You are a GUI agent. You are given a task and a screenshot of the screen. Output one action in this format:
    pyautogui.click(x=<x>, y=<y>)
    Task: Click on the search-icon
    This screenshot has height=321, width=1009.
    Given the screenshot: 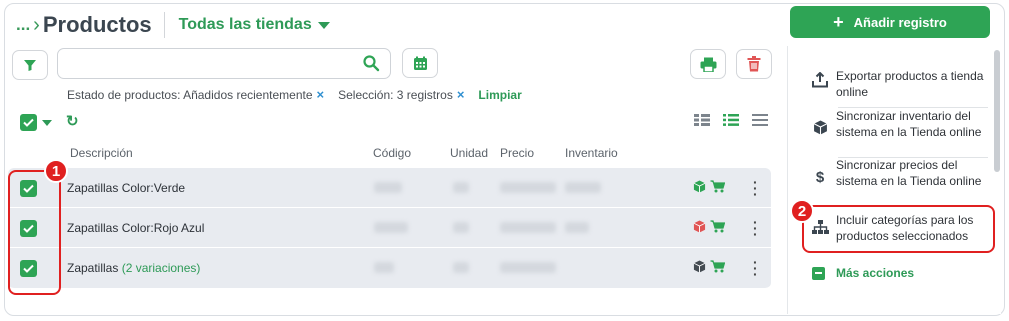 What is the action you would take?
    pyautogui.click(x=371, y=63)
    